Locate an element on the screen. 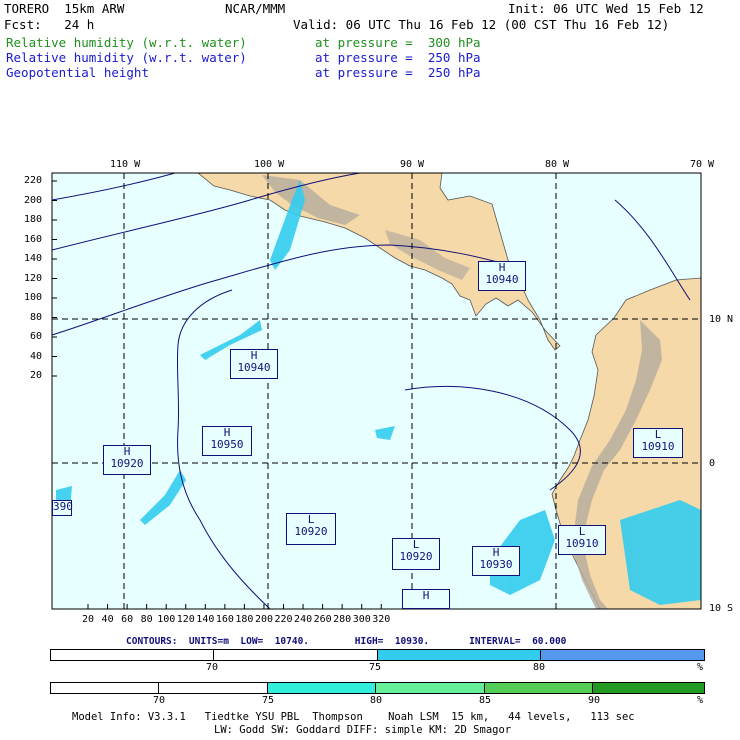 This screenshot has width=740, height=740. legend-green-label: 70 is located at coordinates (159, 700).